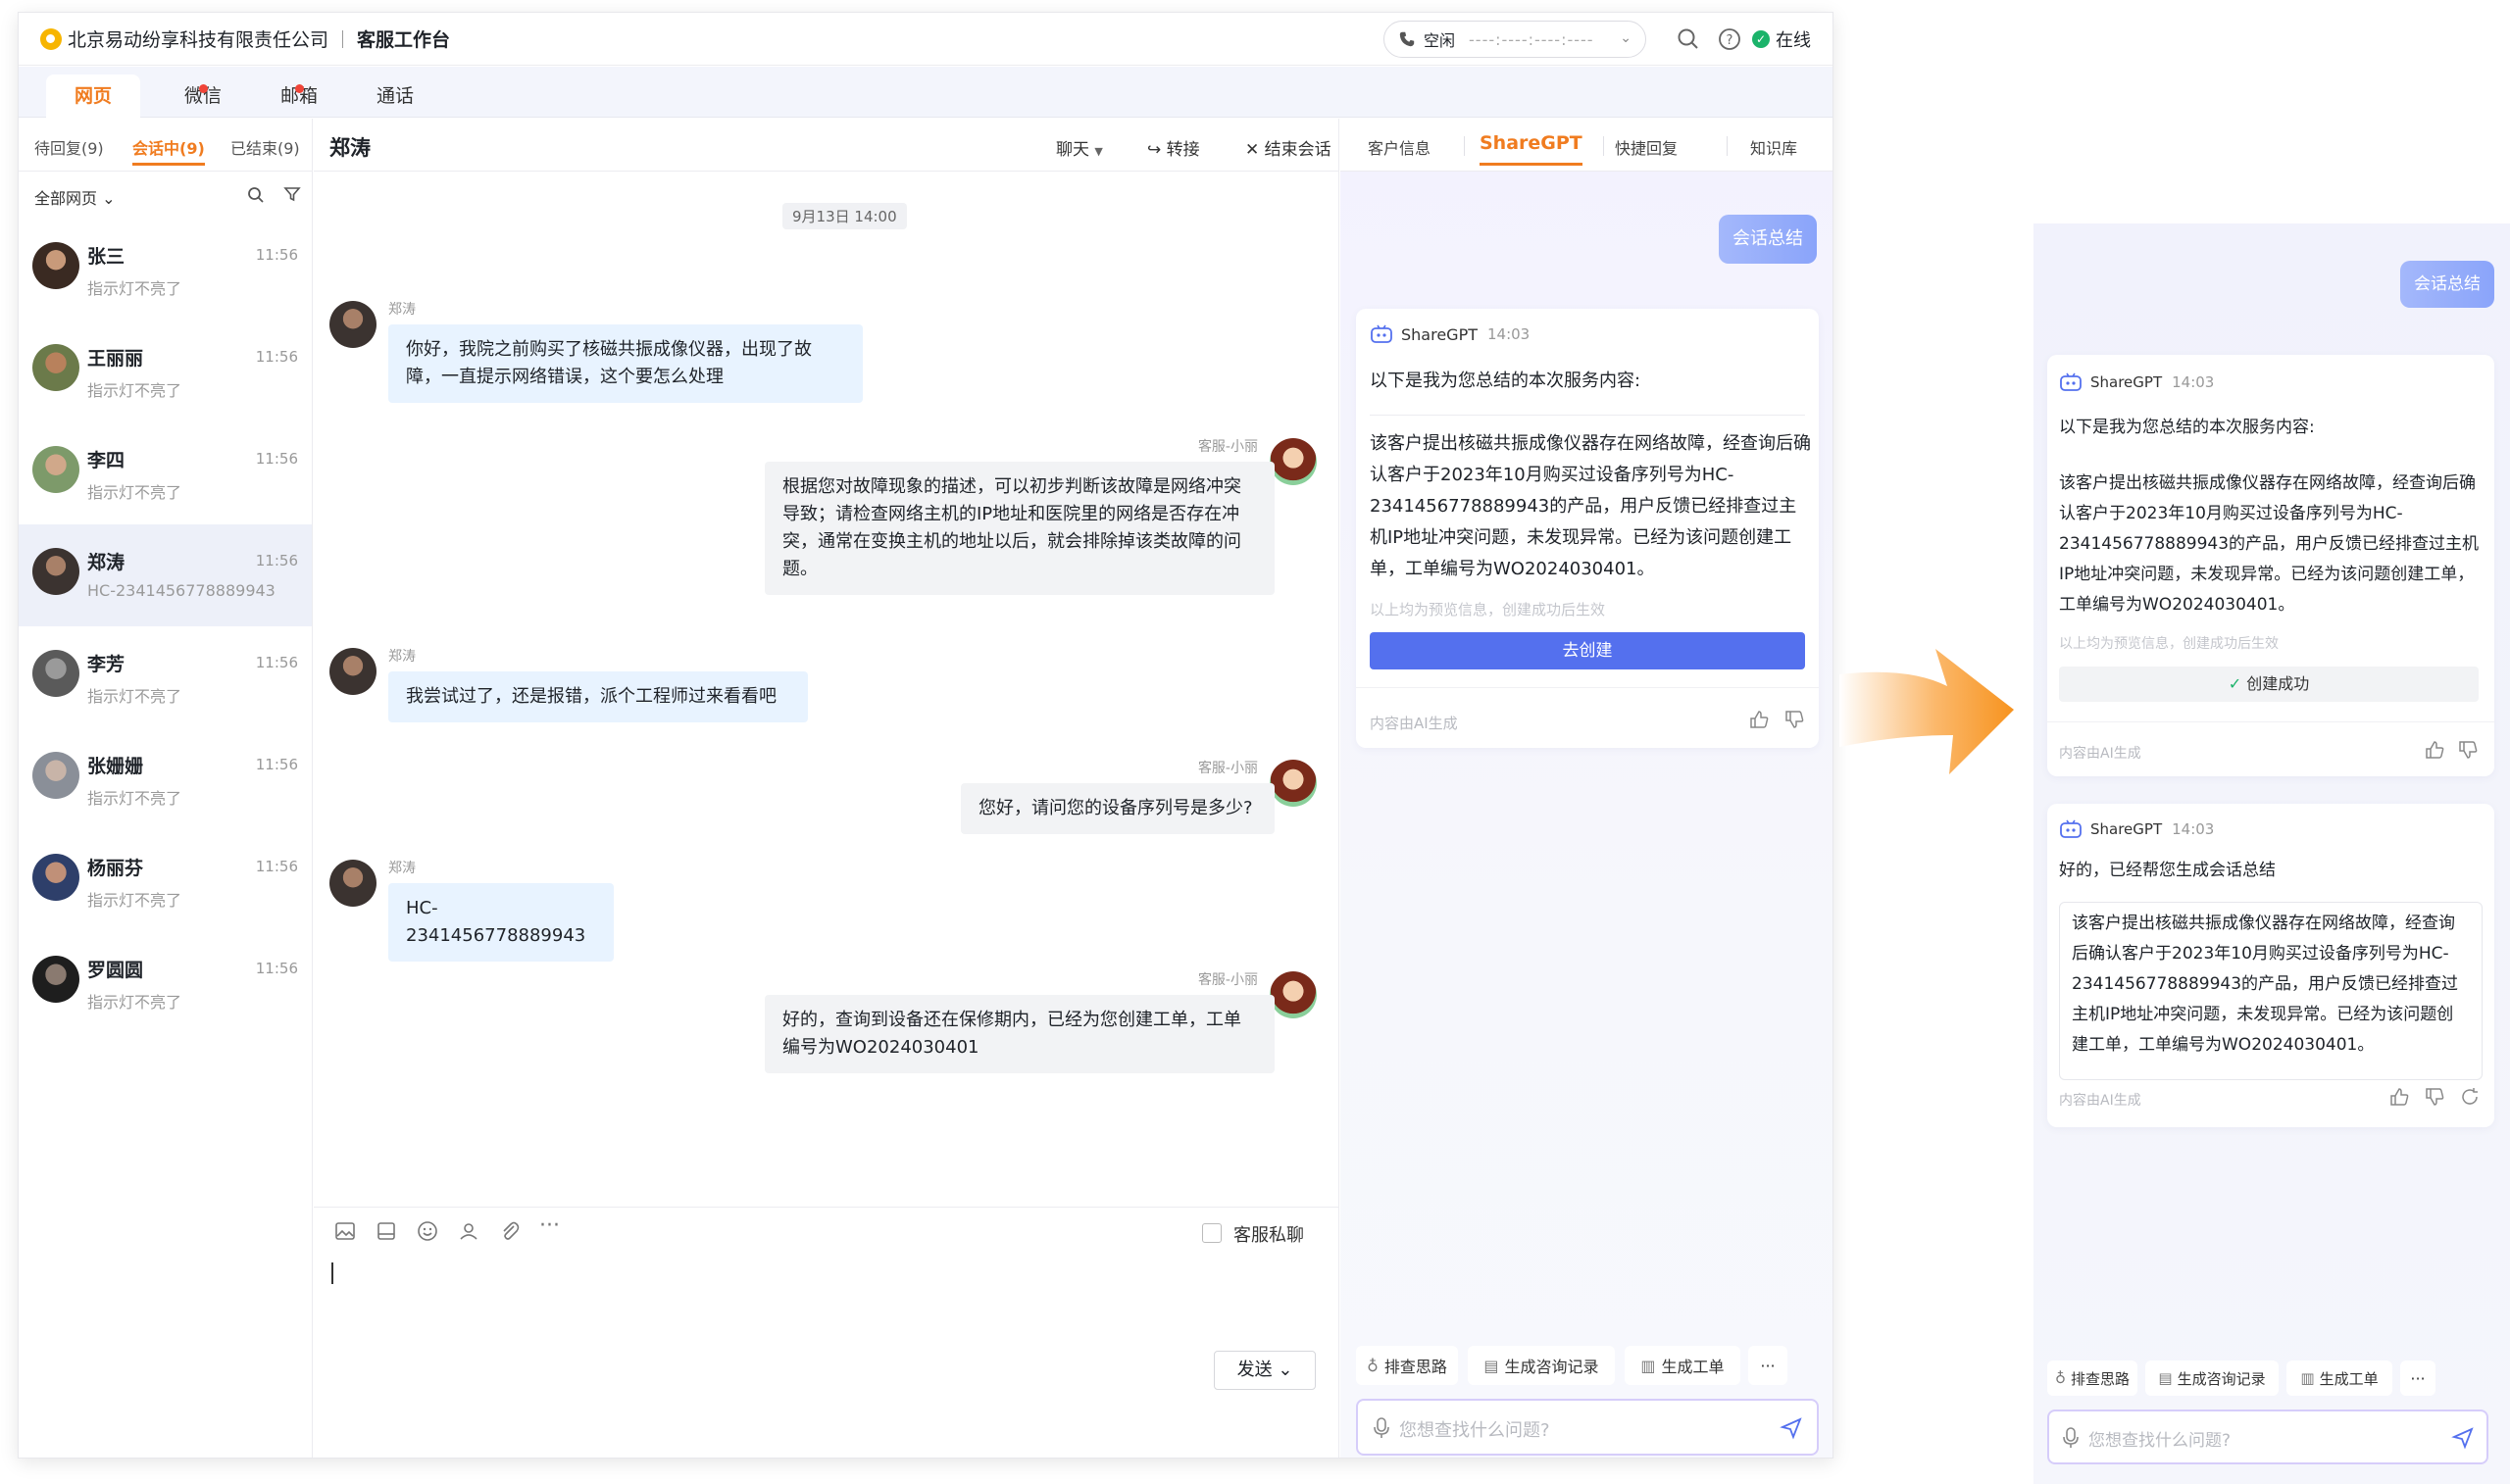 The width and height of the screenshot is (2510, 1484). What do you see at coordinates (1079, 147) in the screenshot?
I see `chat-mode-select: 聊天 ▼` at bounding box center [1079, 147].